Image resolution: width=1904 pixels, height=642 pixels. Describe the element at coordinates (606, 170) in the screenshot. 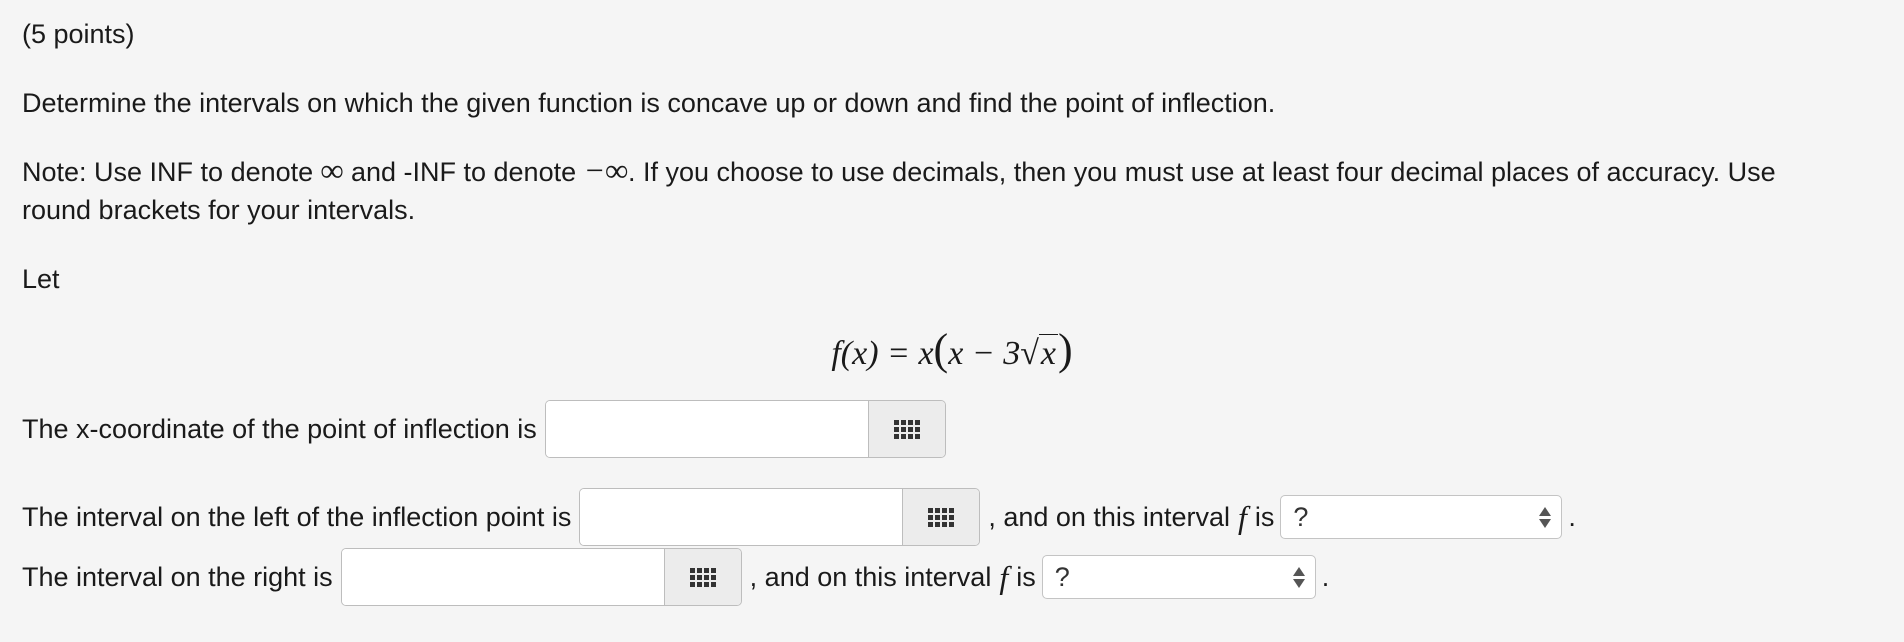

I see `neg-infinity-symbol: −∞` at that location.